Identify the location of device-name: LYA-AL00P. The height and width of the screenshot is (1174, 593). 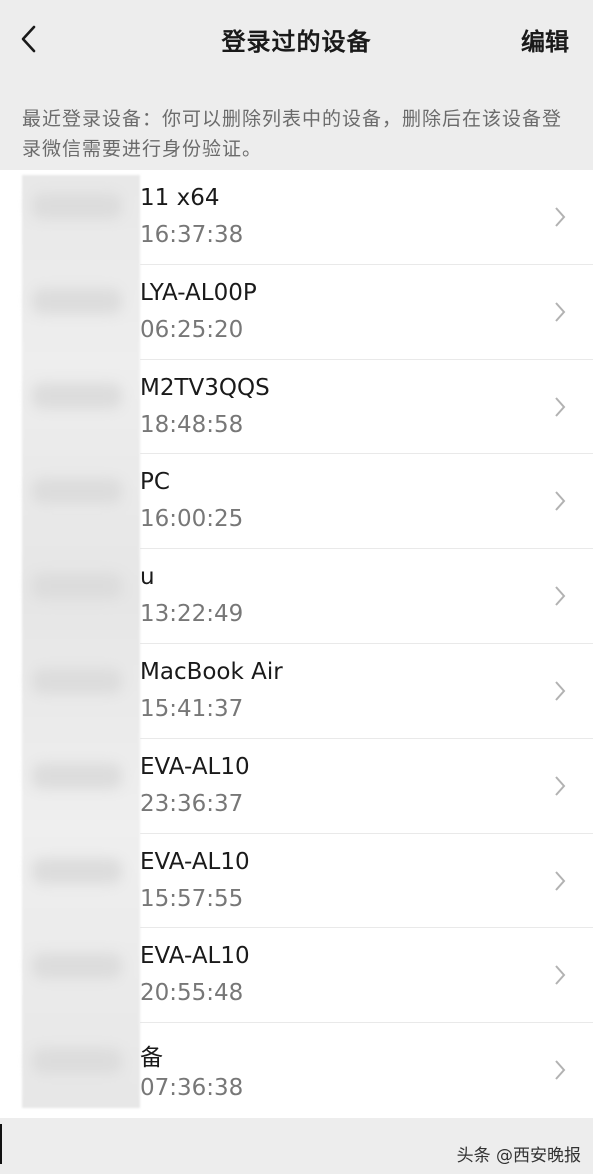
(198, 292).